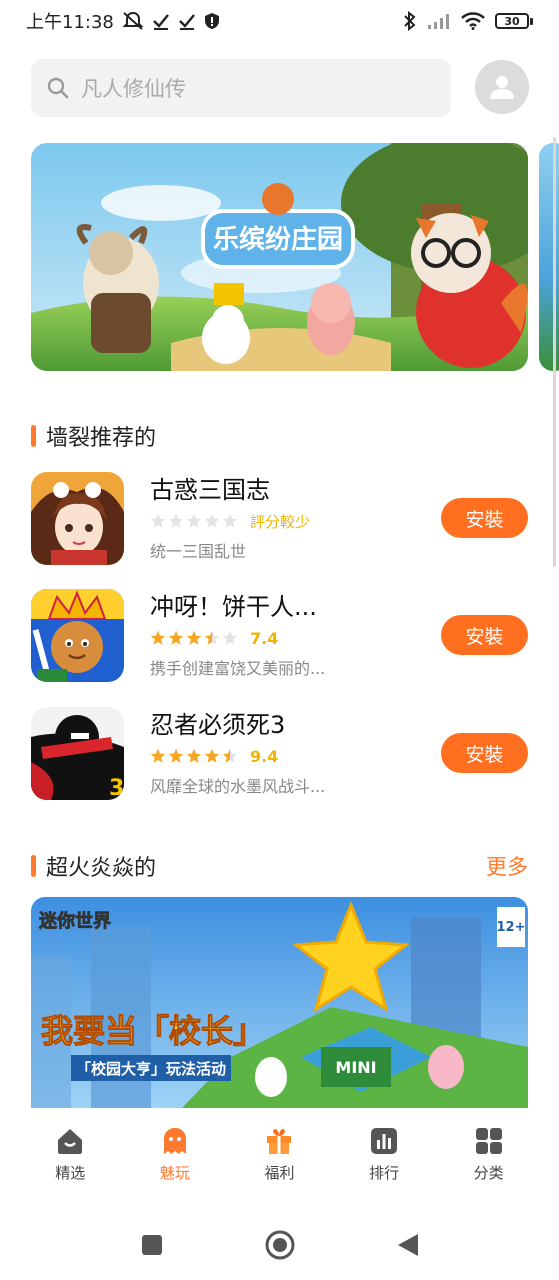 The height and width of the screenshot is (1280, 559). Describe the element at coordinates (278, 239) in the screenshot. I see `banner-logo-text: 乐缤纷庄园` at that location.